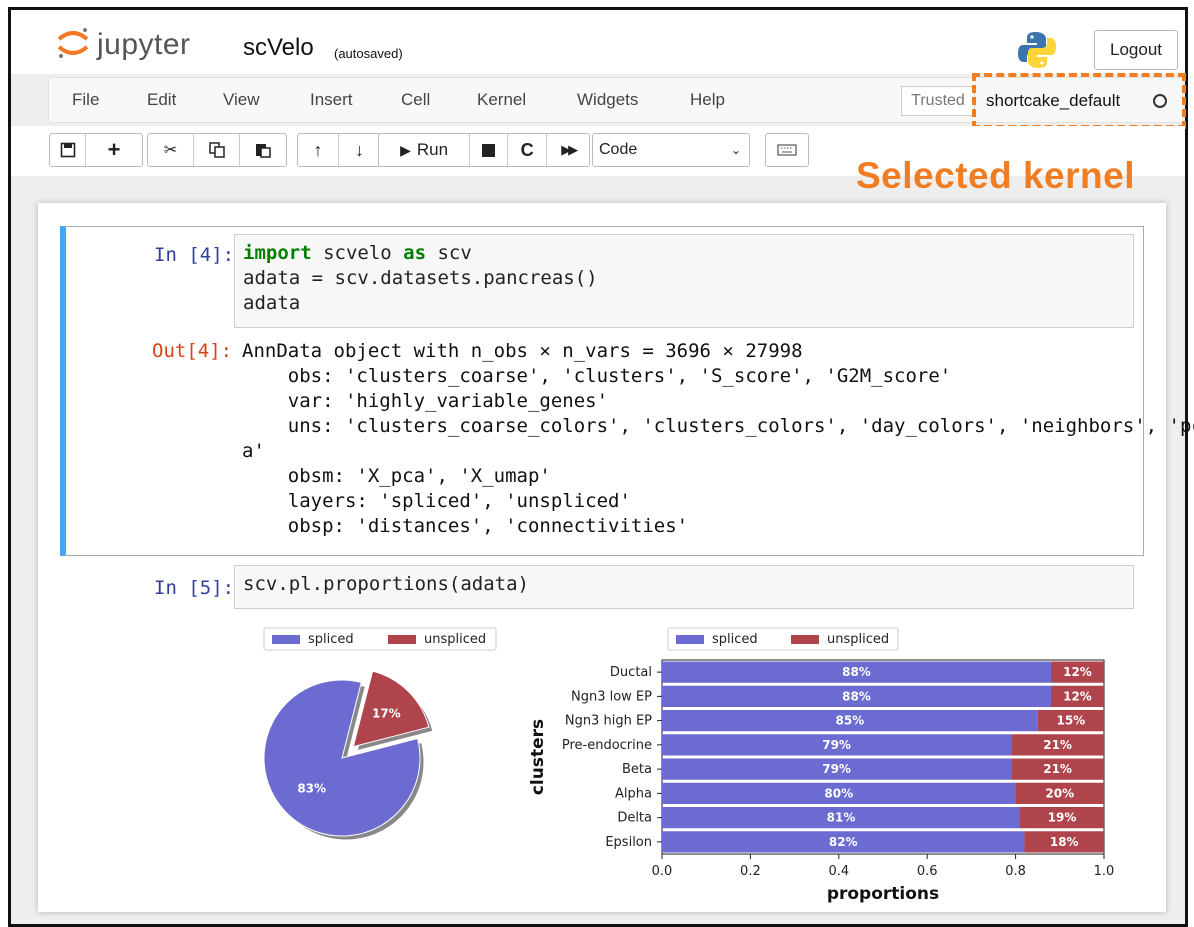 This screenshot has height=927, width=1194. Describe the element at coordinates (455, 639) in the screenshot. I see `pie-legend-label: unspliced` at that location.